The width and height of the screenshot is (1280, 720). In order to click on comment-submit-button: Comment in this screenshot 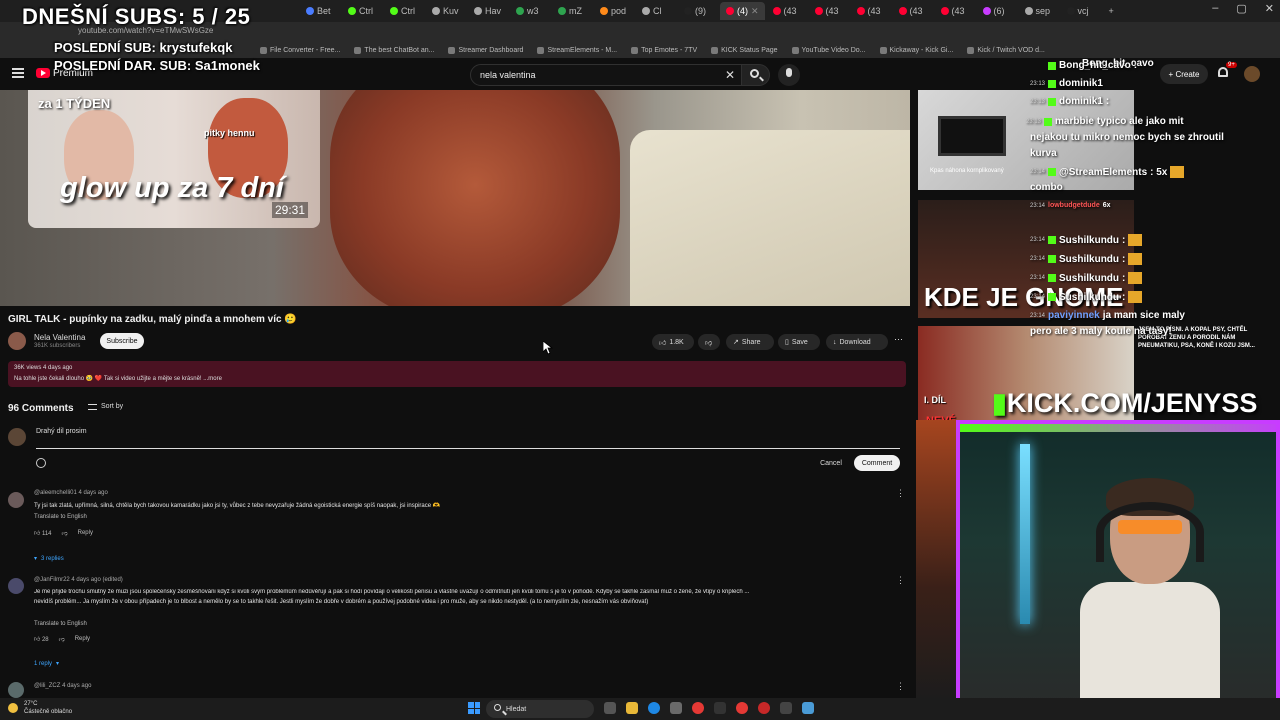, I will do `click(877, 463)`.